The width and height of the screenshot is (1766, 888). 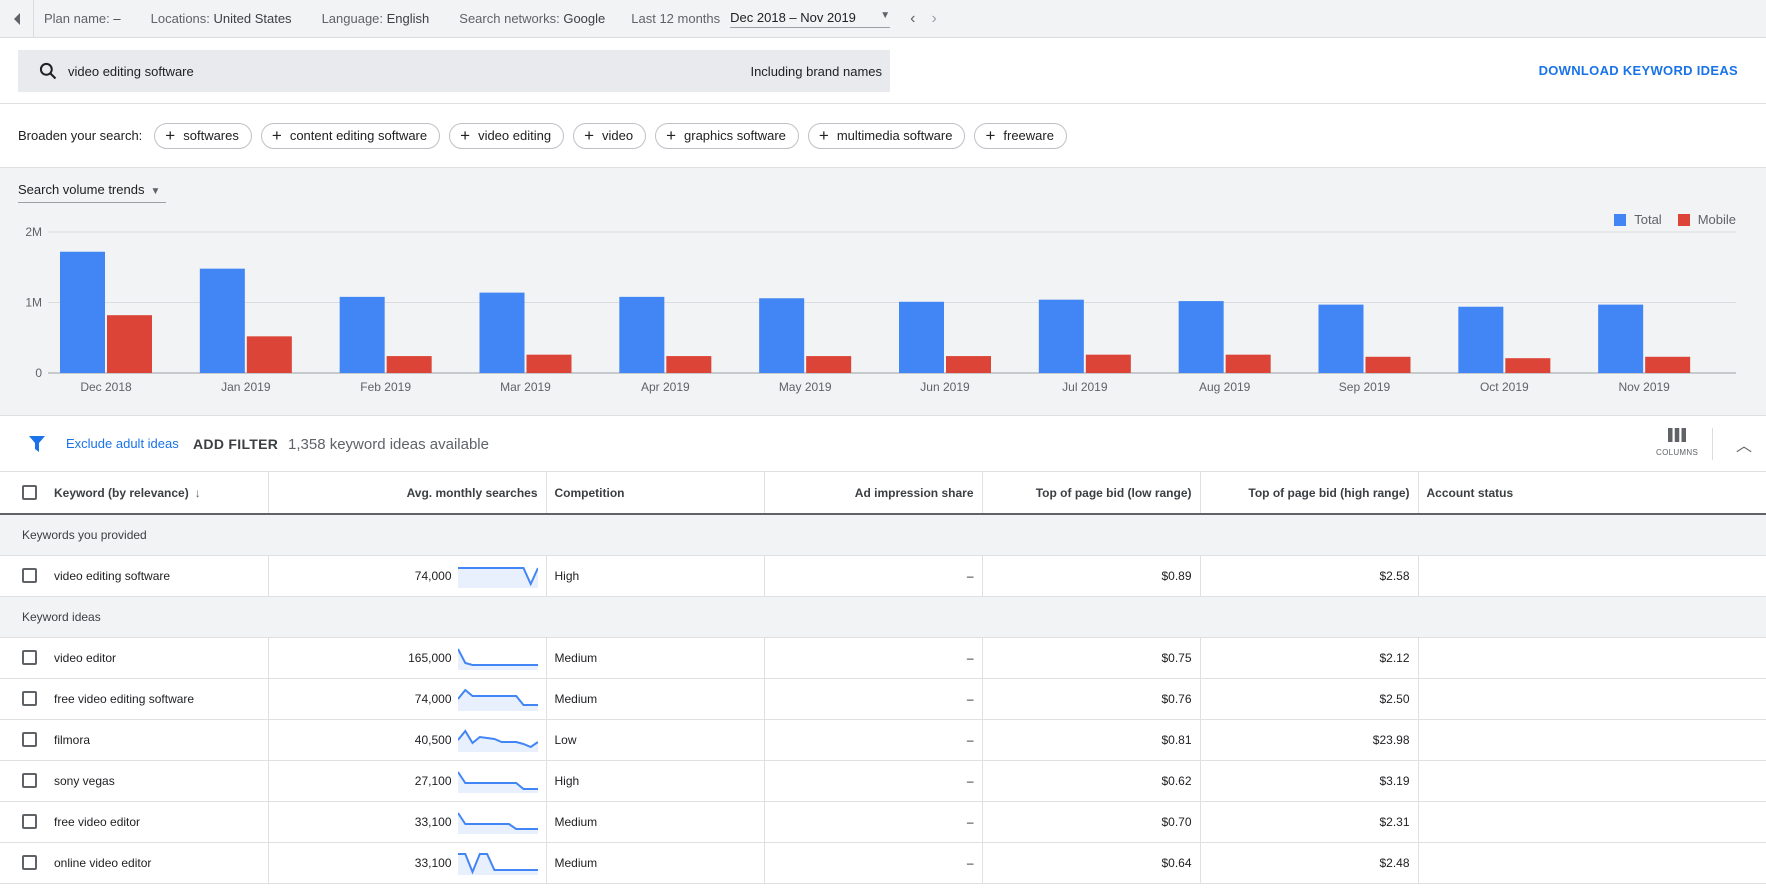 What do you see at coordinates (655, 493) in the screenshot?
I see `column-header-competition: Competition` at bounding box center [655, 493].